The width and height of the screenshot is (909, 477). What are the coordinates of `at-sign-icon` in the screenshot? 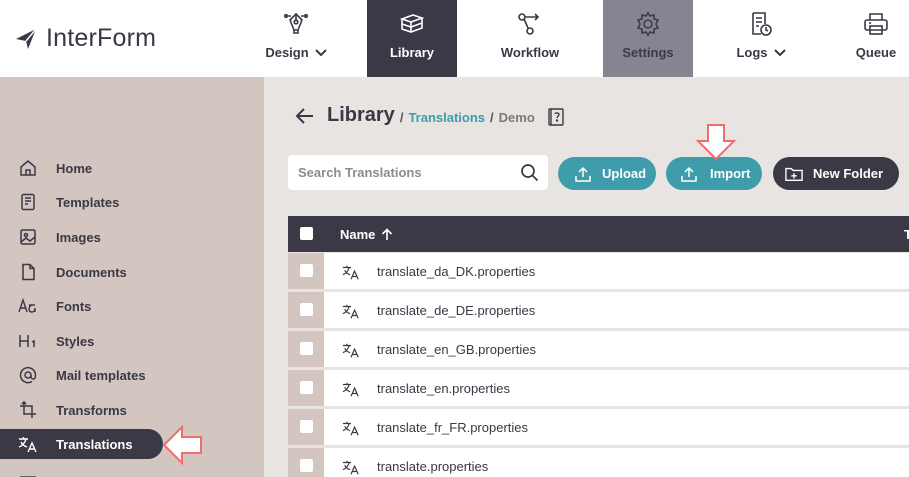 It's located at (28, 375).